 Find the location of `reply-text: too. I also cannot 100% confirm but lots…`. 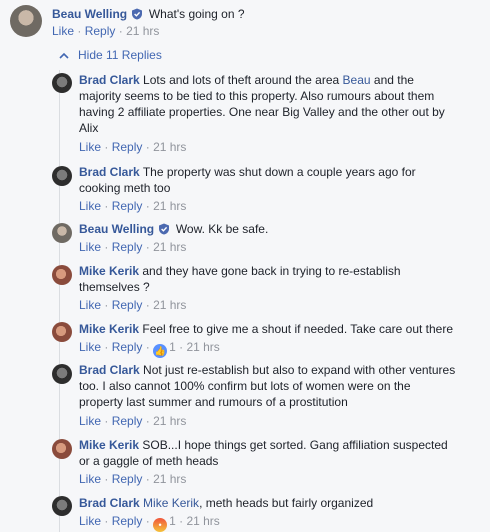

reply-text: too. I also cannot 100% confirm but lots… is located at coordinates (245, 386).